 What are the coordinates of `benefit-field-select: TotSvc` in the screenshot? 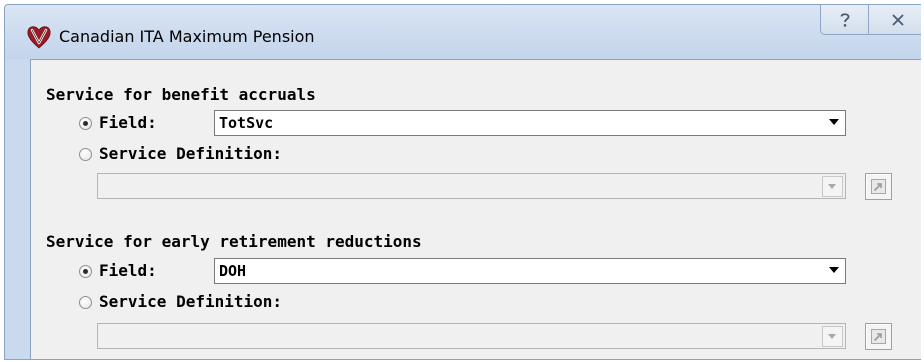 It's located at (530, 123).